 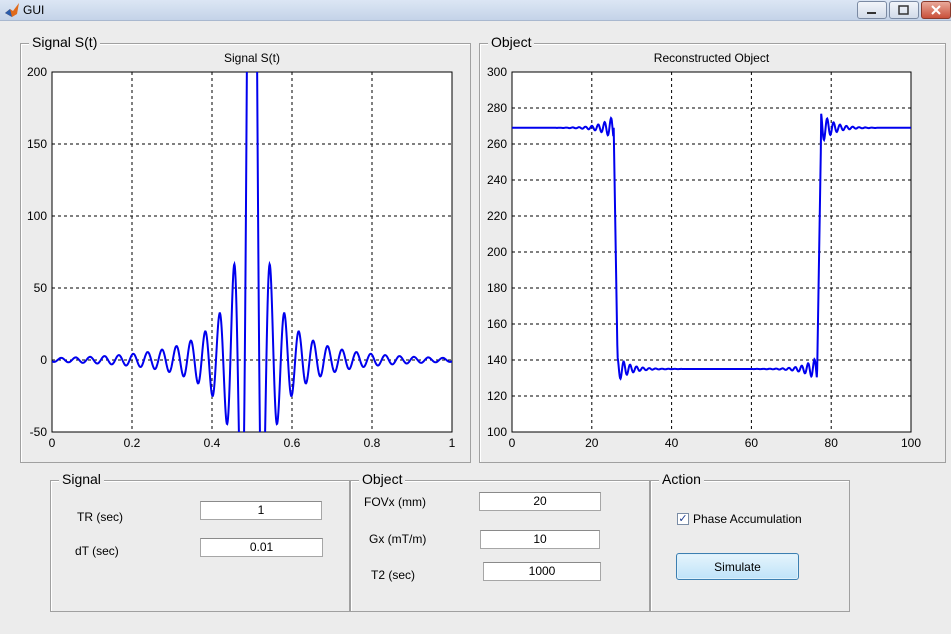 What do you see at coordinates (252, 58) in the screenshot?
I see `signal-title: Signal S(t)` at bounding box center [252, 58].